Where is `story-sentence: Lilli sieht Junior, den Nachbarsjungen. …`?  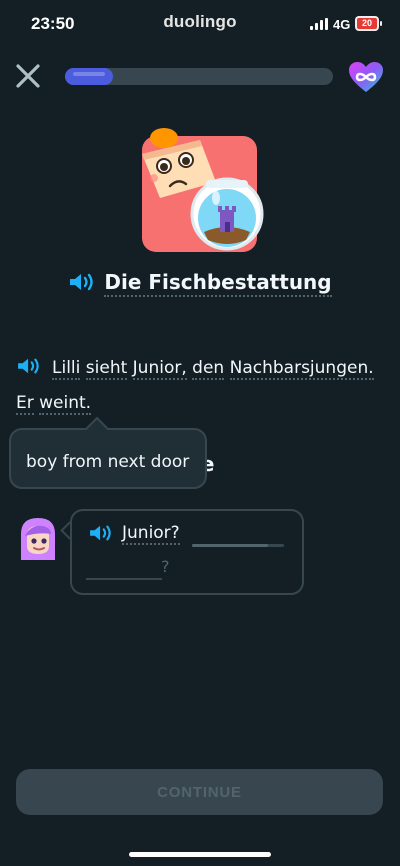 story-sentence: Lilli sieht Junior, den Nachbarsjungen. … is located at coordinates (201, 385).